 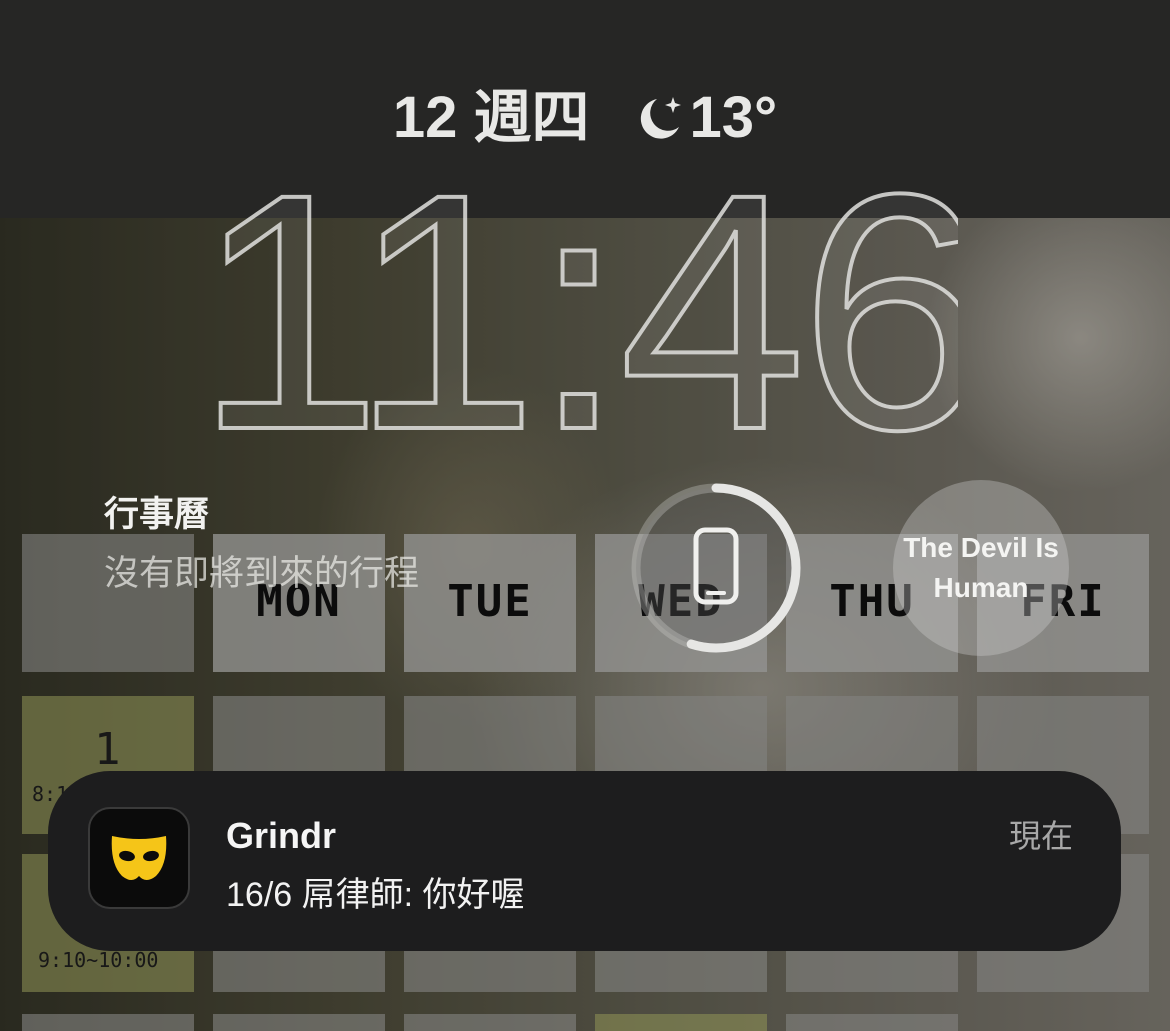 I want to click on notification-message: 16/6 屌律師: 你好喔, so click(x=375, y=895).